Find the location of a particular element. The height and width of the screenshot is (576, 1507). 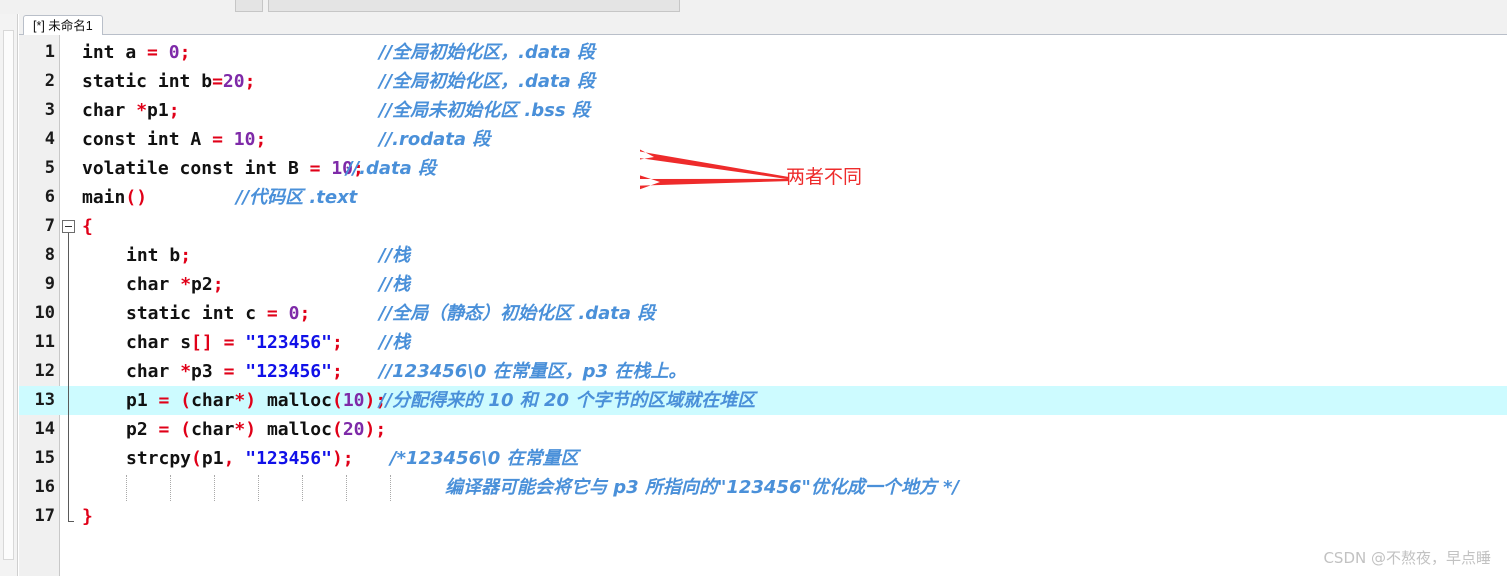

line-number: 1 is located at coordinates (49, 52).